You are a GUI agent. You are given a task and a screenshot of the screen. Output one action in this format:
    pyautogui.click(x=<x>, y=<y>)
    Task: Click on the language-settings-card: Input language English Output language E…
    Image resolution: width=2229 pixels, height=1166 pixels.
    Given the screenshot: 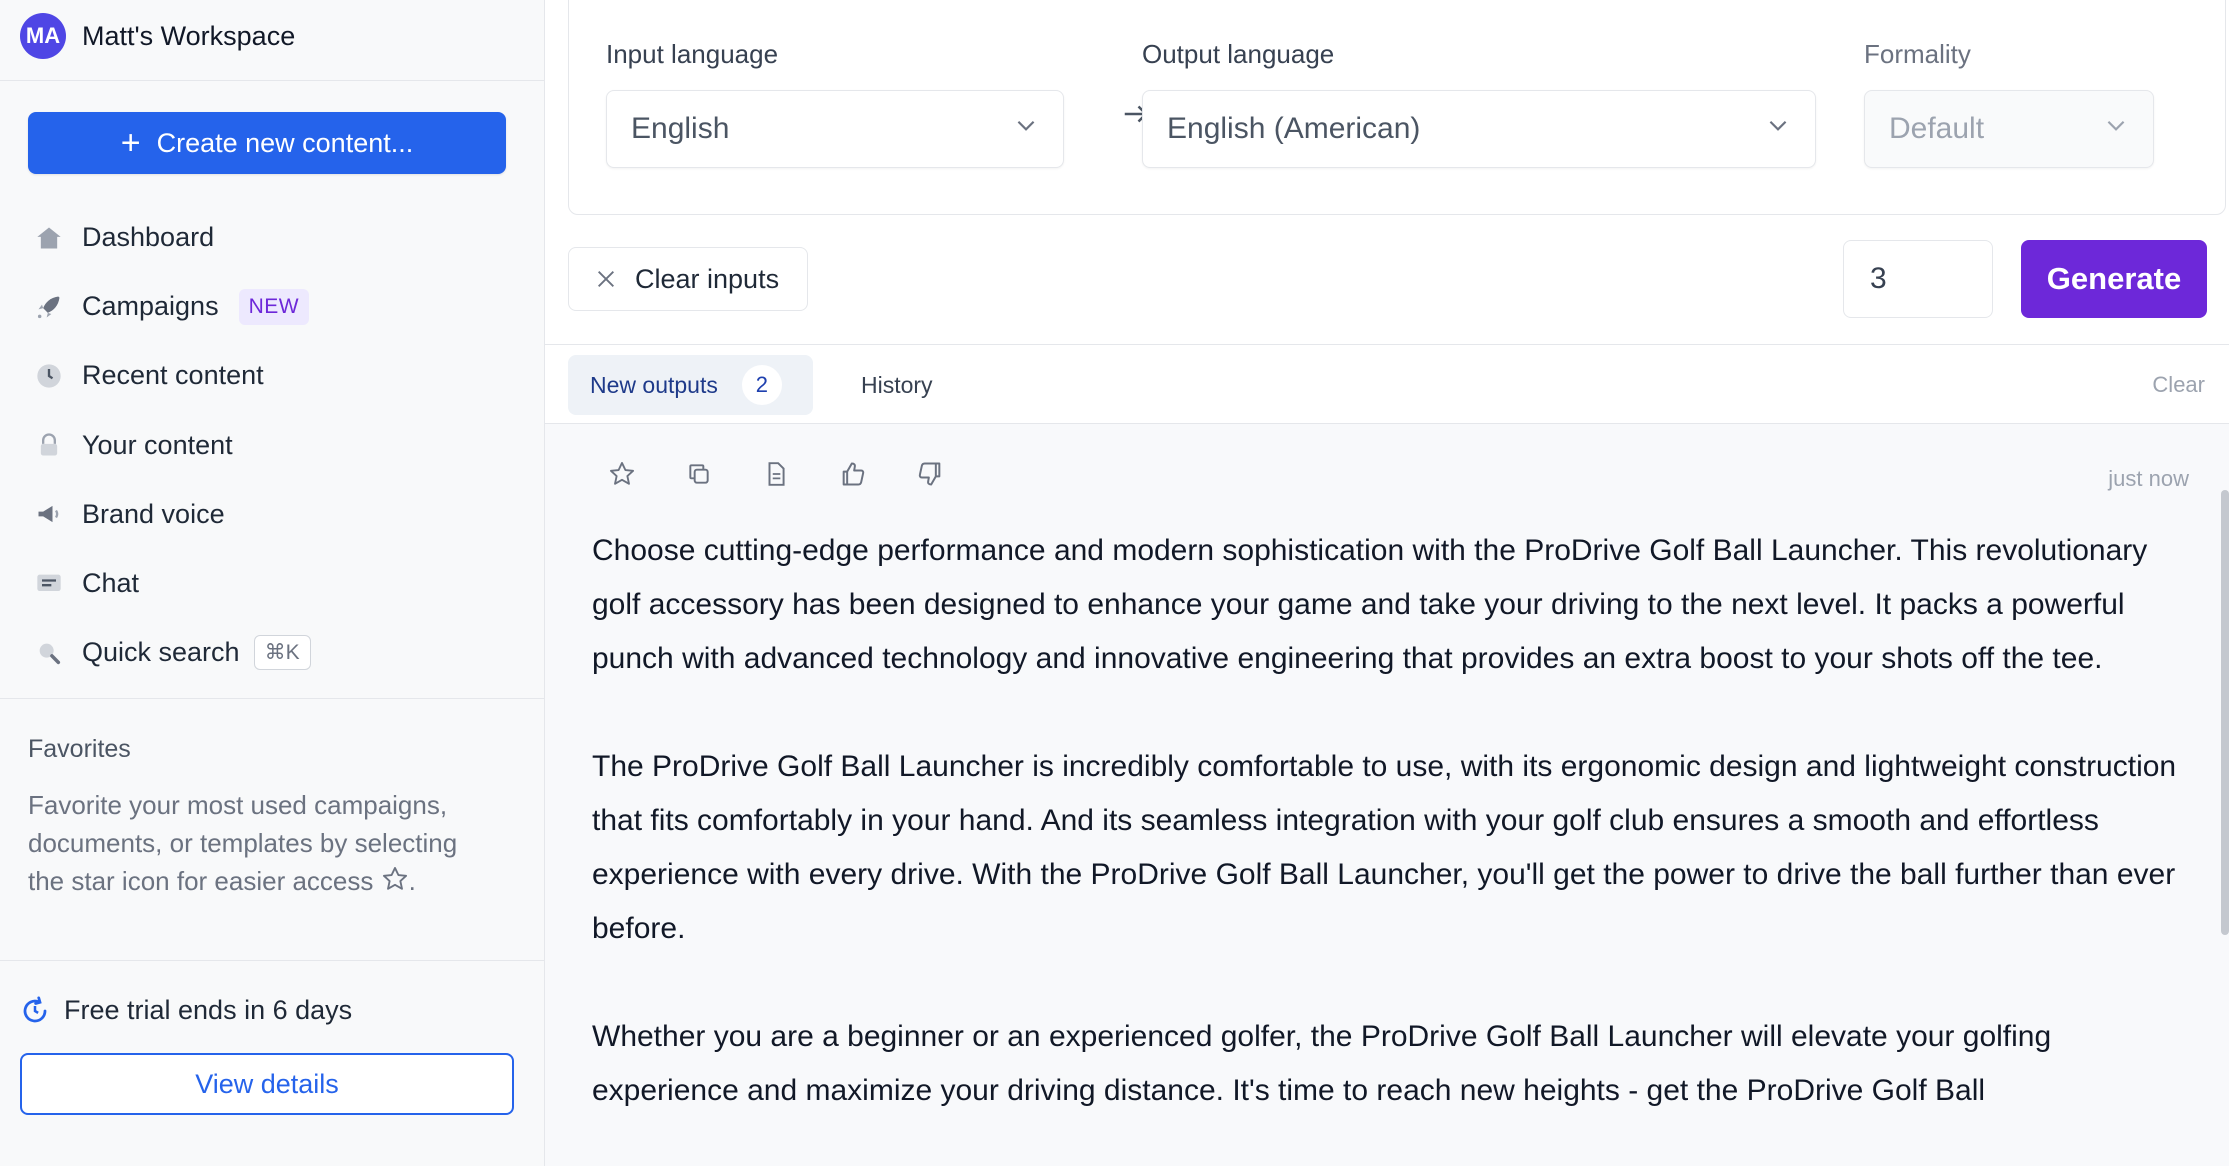 What is the action you would take?
    pyautogui.click(x=1397, y=107)
    